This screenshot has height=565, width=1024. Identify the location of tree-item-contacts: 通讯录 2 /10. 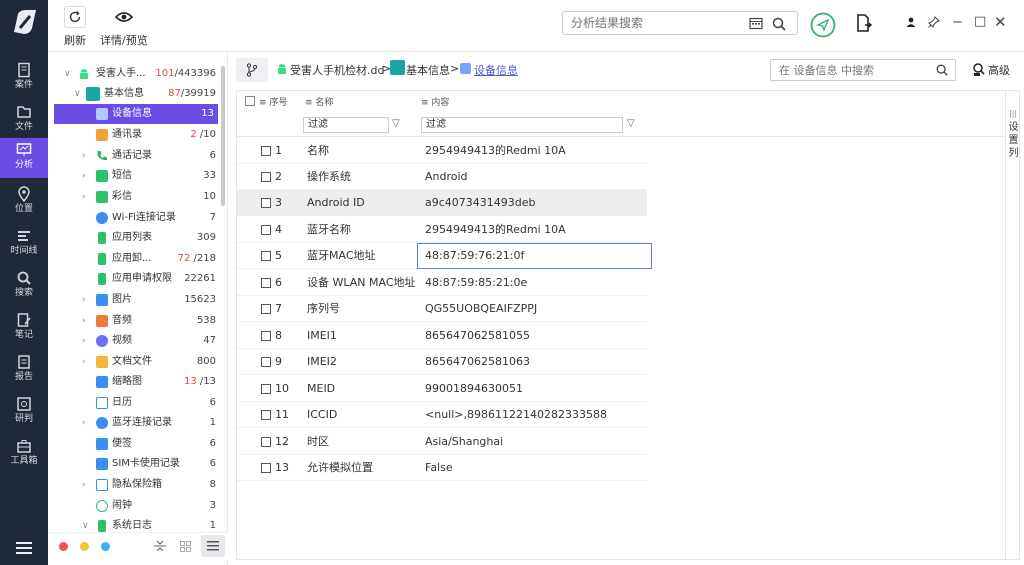
(134, 135).